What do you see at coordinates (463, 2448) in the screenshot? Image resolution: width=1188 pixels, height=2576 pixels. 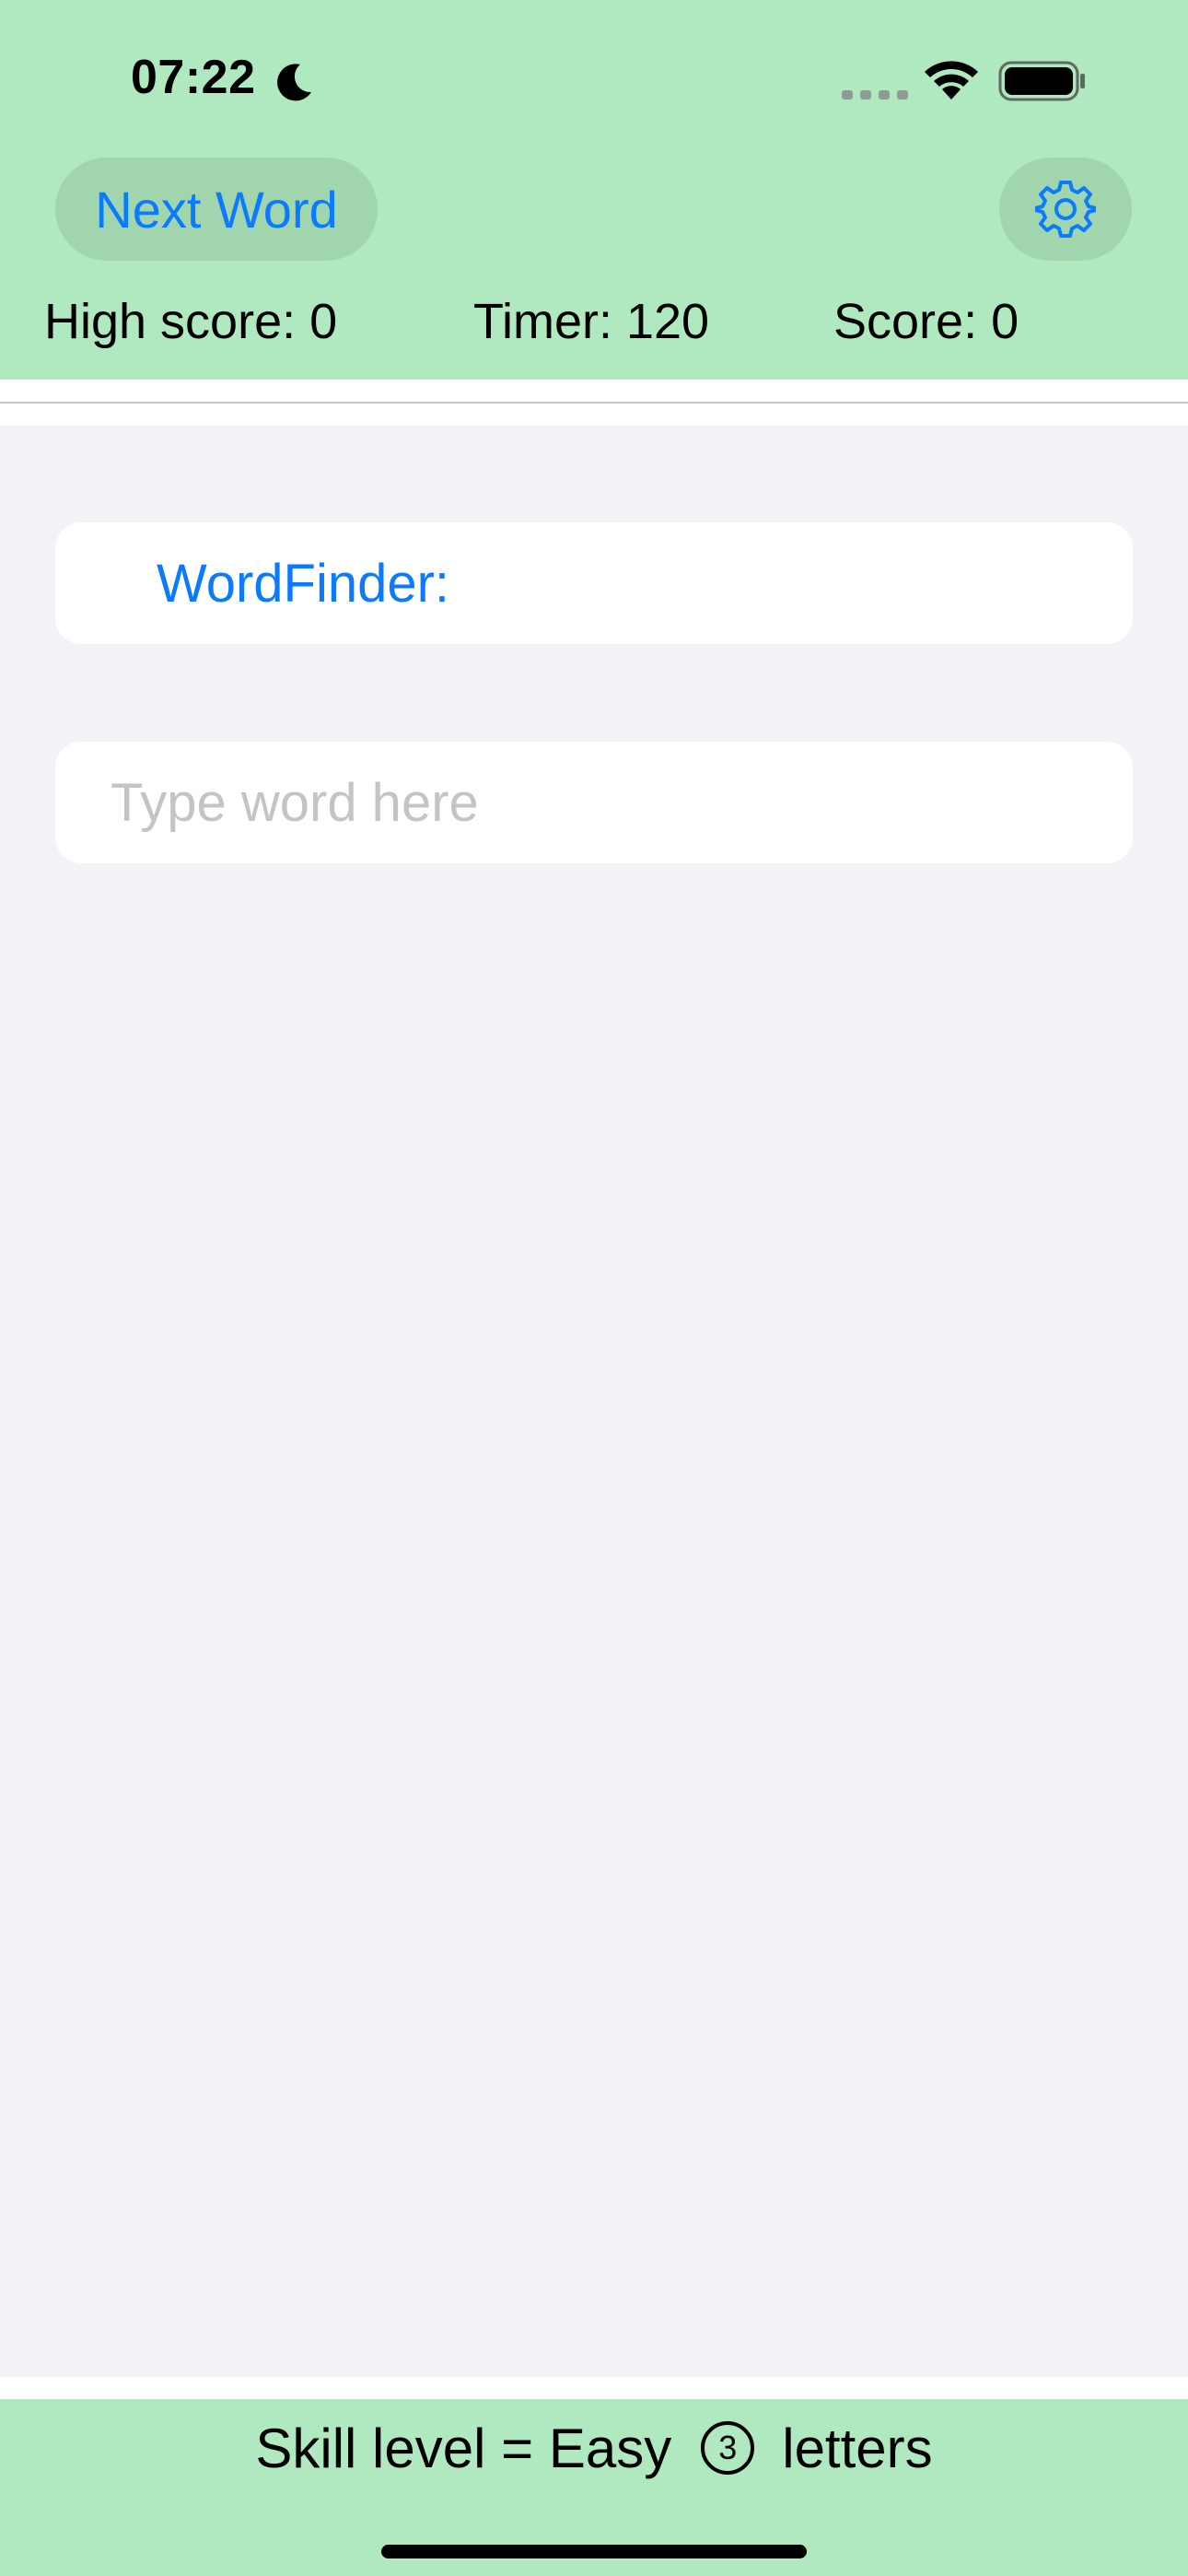 I see `skill-level-text: Skill level = Easy` at bounding box center [463, 2448].